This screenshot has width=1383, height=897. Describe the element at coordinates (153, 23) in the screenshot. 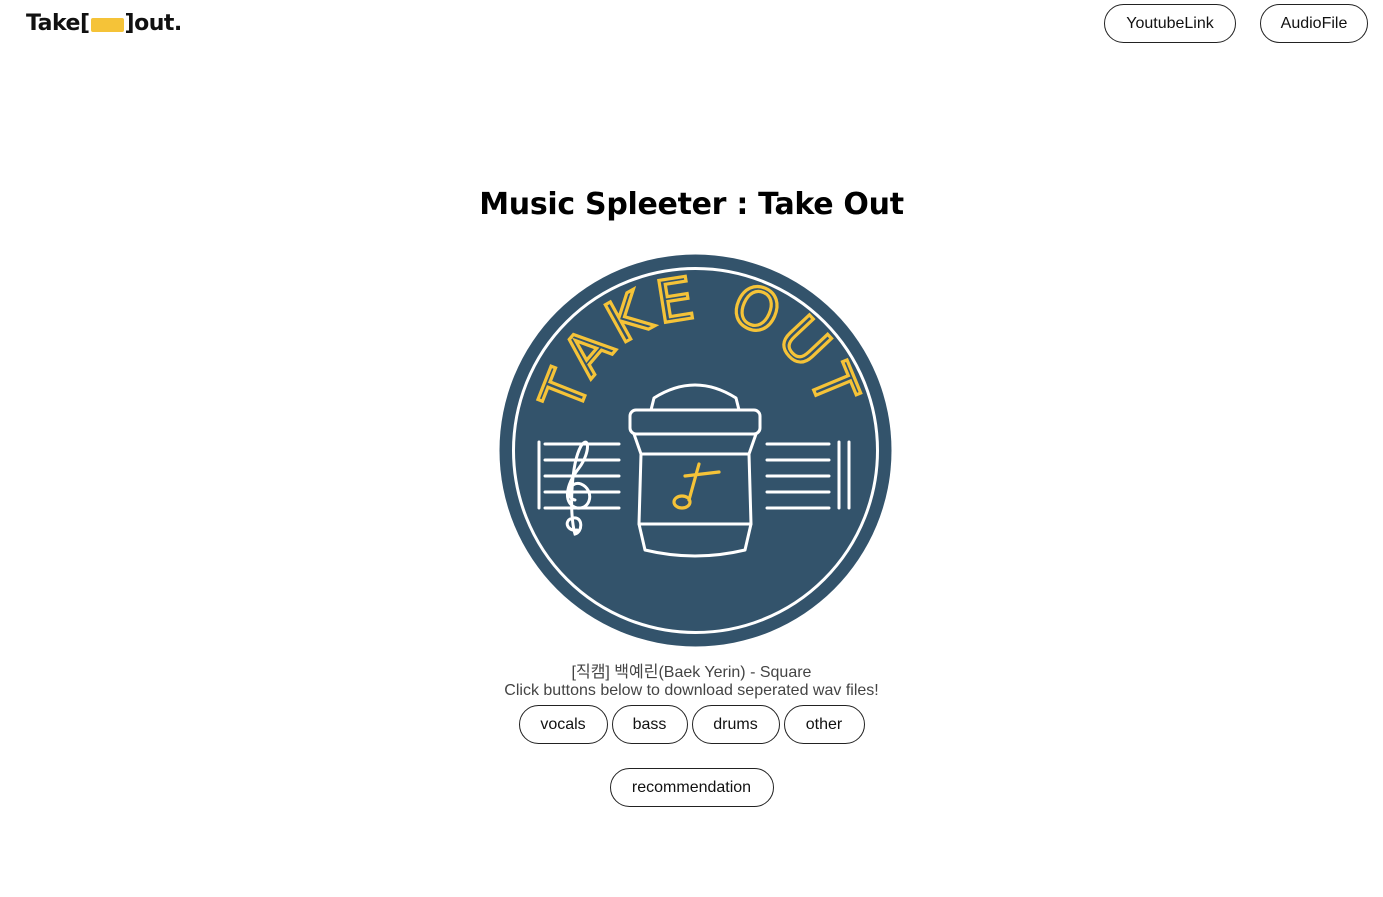

I see `logo-text-right: ]out.` at that location.